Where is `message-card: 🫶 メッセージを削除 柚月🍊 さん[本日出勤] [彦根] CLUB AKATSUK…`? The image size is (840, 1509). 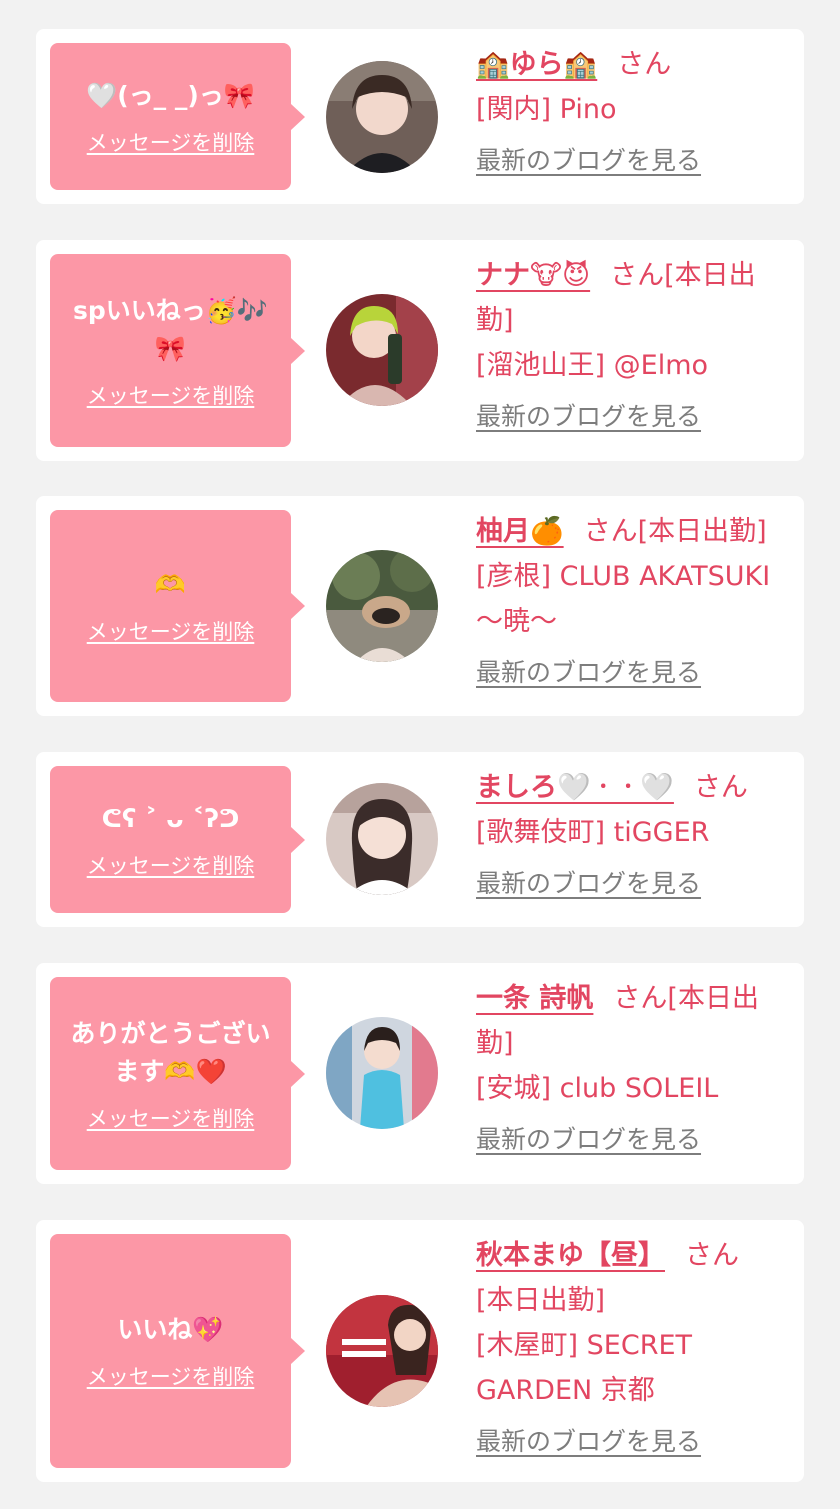
message-card: 🫶 メッセージを削除 柚月🍊 さん[本日出勤] [彦根] CLUB AKATSUK… is located at coordinates (420, 606).